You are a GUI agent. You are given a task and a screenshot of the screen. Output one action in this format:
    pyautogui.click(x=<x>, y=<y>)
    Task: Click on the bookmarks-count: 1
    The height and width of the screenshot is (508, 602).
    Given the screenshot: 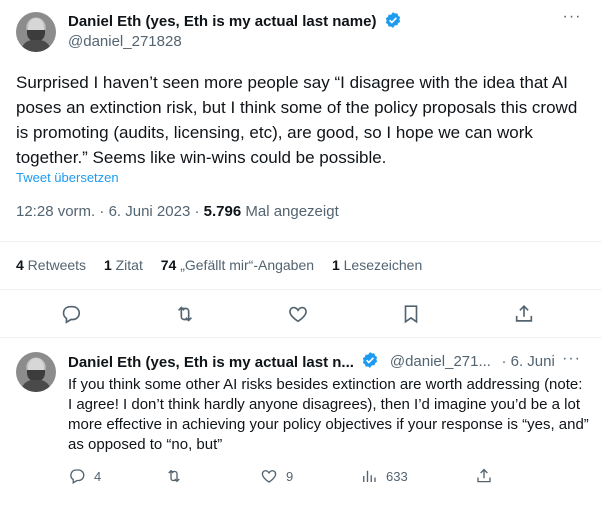 What is the action you would take?
    pyautogui.click(x=335, y=265)
    